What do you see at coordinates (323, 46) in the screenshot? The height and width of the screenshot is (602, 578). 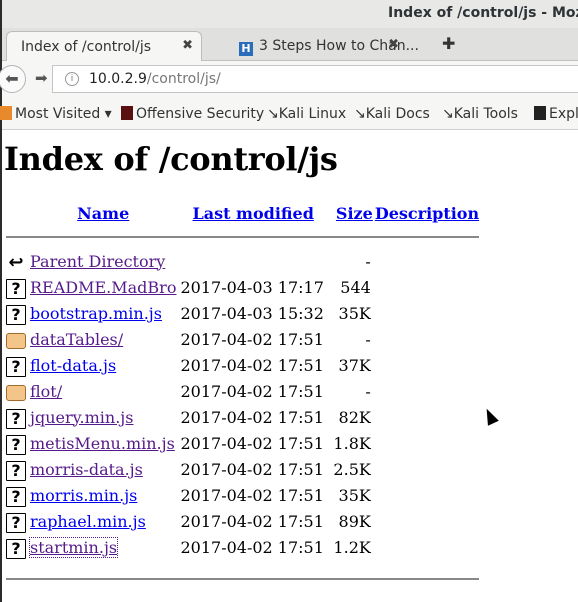 I see `tab-3-steps: H3 Steps How to Chan... ✖` at bounding box center [323, 46].